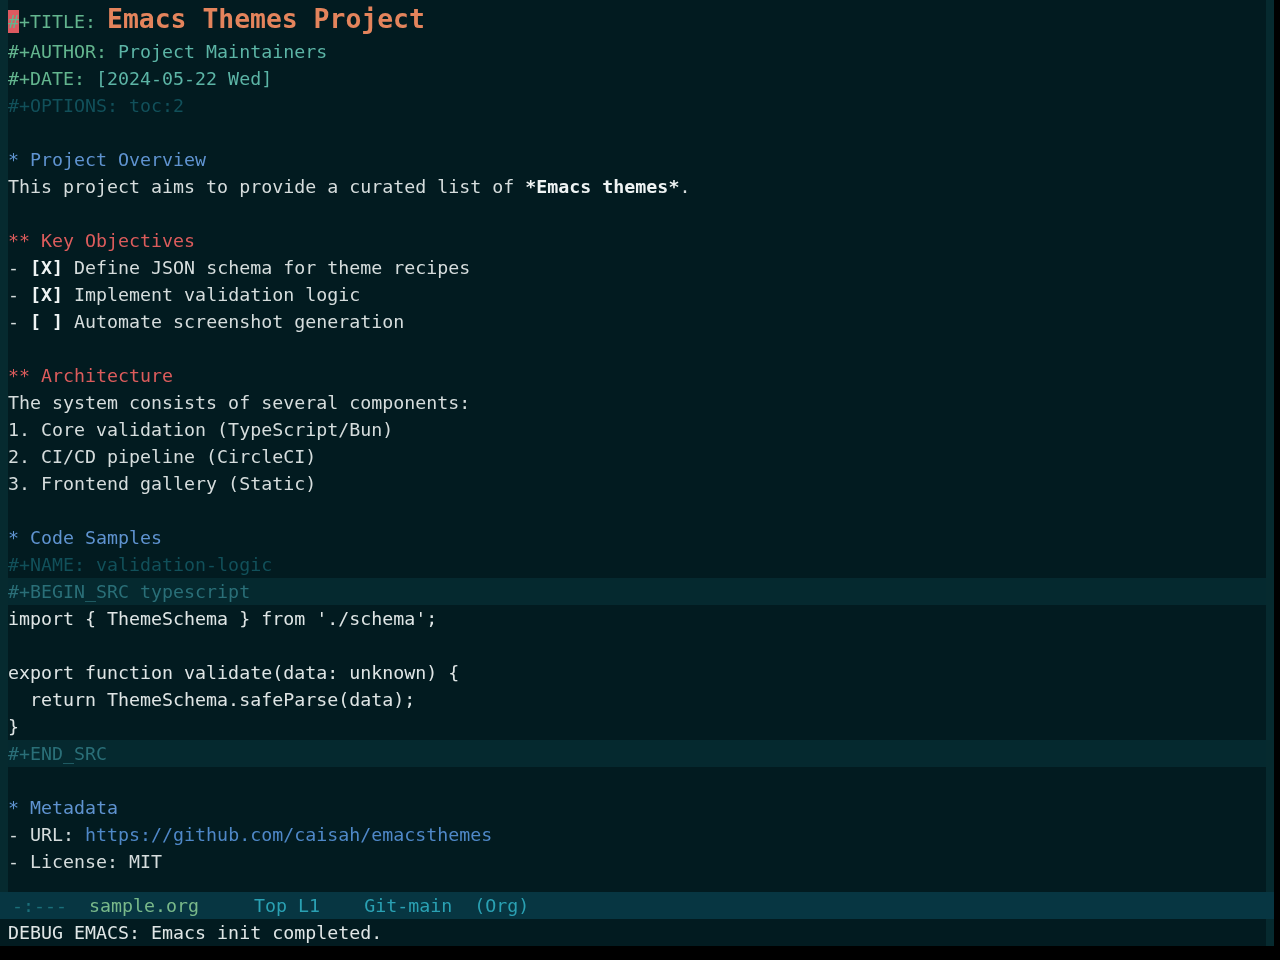 The height and width of the screenshot is (960, 1280). What do you see at coordinates (102, 241) in the screenshot?
I see `heading: ** Key Objectives` at bounding box center [102, 241].